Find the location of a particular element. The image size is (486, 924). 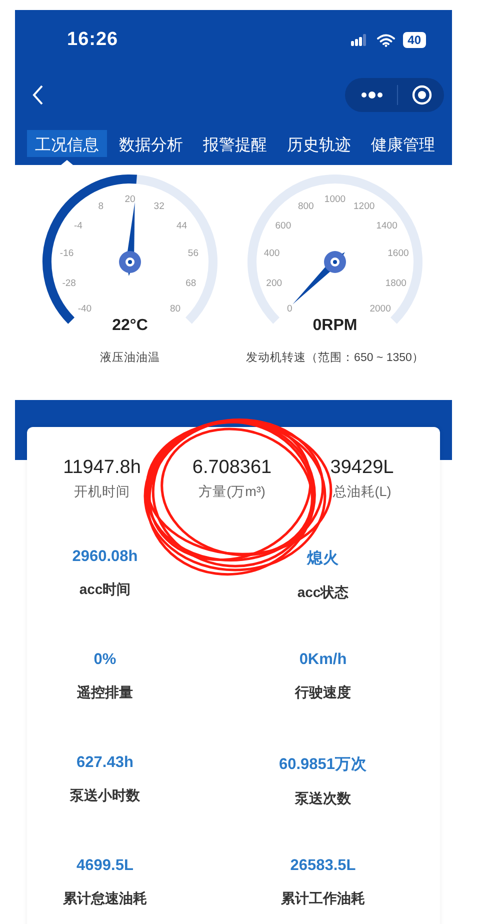

gauge-tick-label: 2000 is located at coordinates (380, 308).